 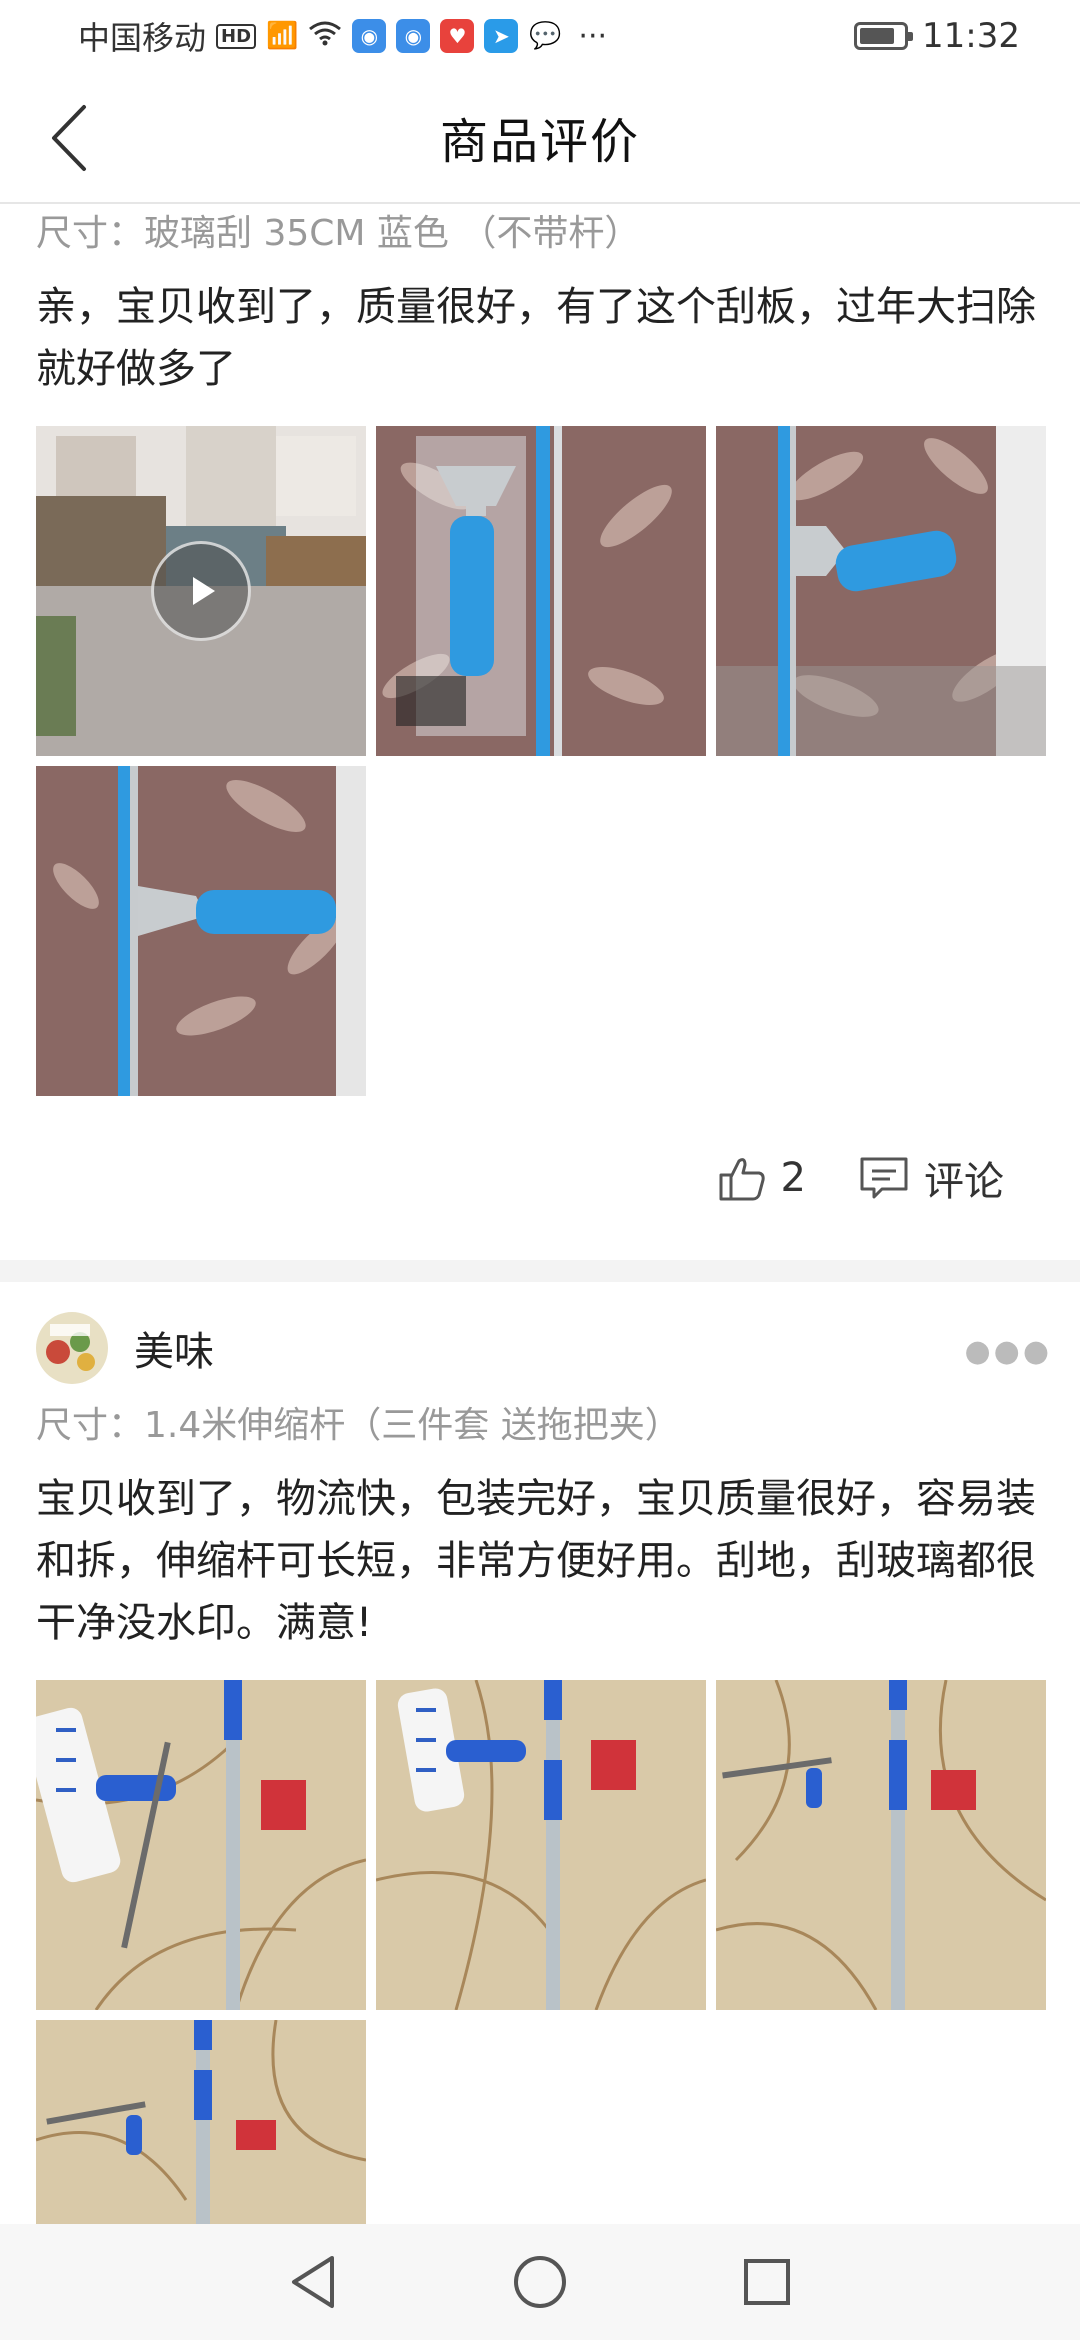 I want to click on review-video-thumbnail, so click(x=201, y=591).